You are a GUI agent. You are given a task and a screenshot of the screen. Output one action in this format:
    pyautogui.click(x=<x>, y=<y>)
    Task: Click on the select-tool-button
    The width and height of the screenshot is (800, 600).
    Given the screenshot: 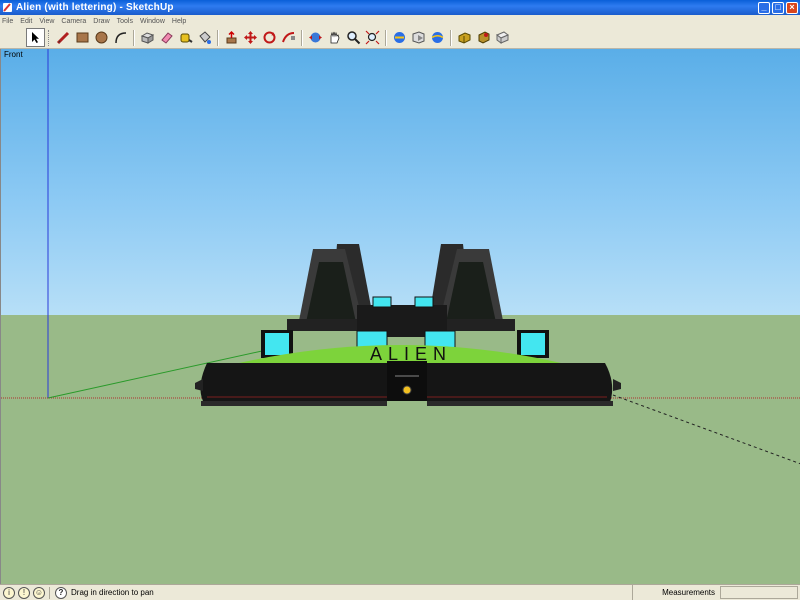 What is the action you would take?
    pyautogui.click(x=35, y=37)
    